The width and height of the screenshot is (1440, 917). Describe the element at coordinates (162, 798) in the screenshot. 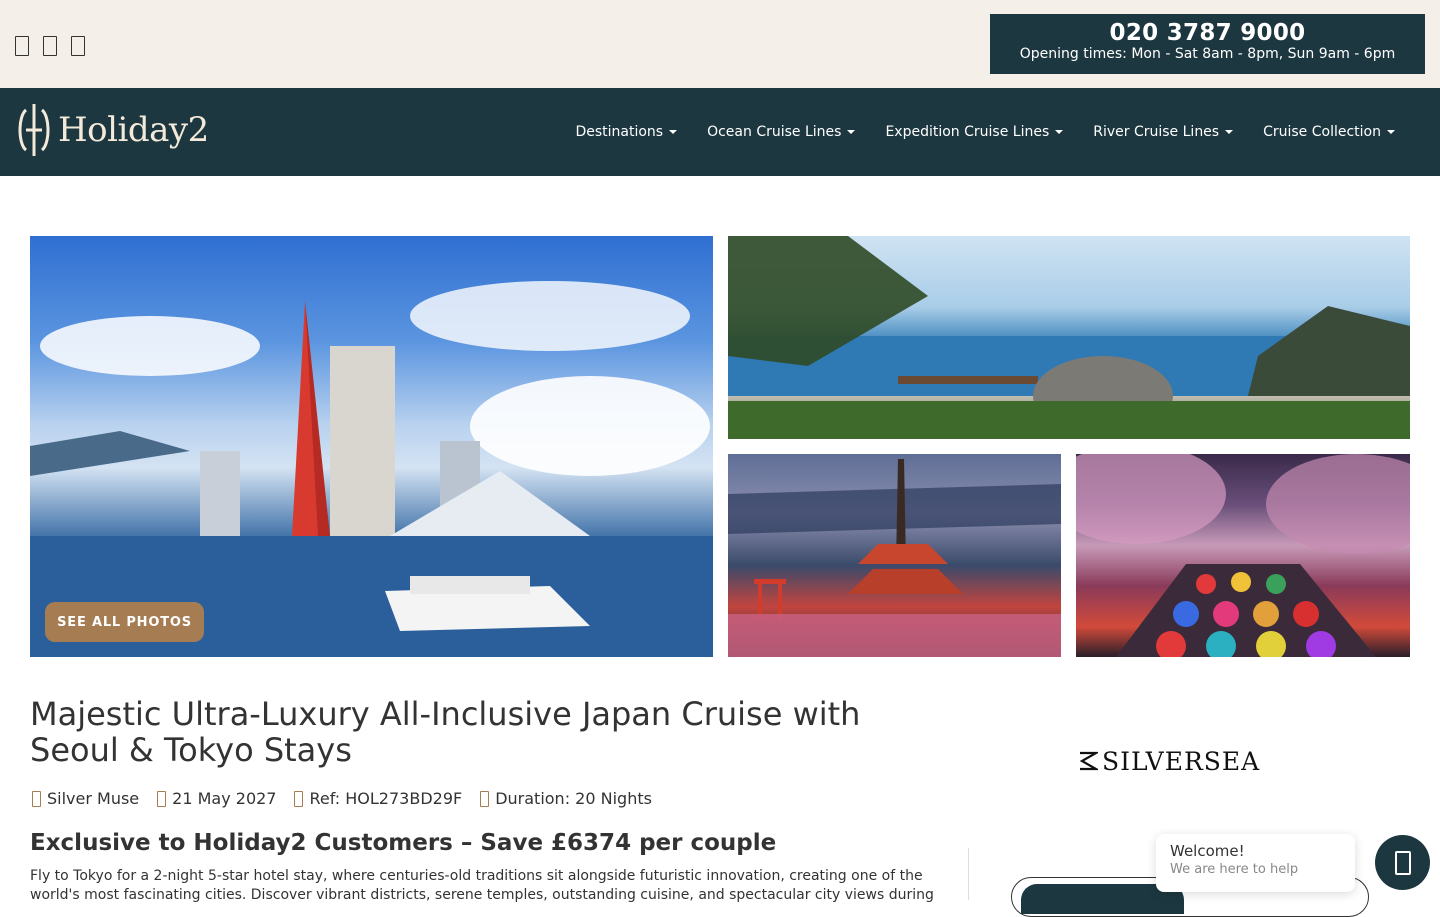

I see `calendar-icon` at that location.